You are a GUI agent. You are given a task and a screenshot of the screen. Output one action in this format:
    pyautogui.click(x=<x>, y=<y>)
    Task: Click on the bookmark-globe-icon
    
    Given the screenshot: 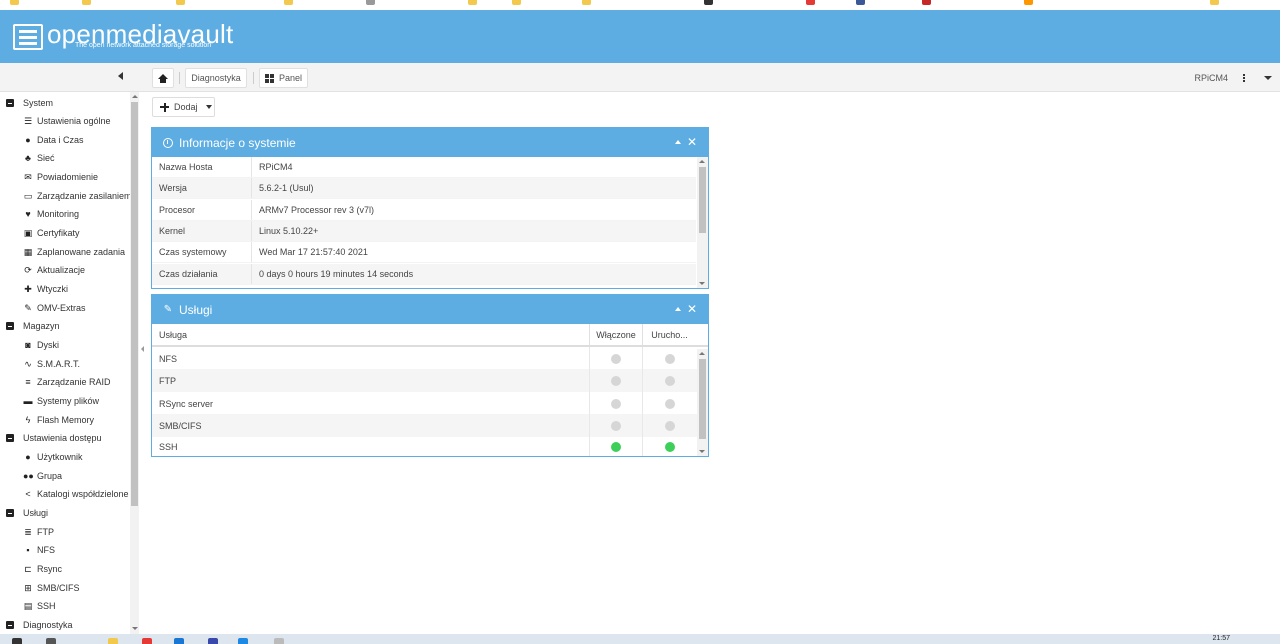 What is the action you would take?
    pyautogui.click(x=370, y=2)
    